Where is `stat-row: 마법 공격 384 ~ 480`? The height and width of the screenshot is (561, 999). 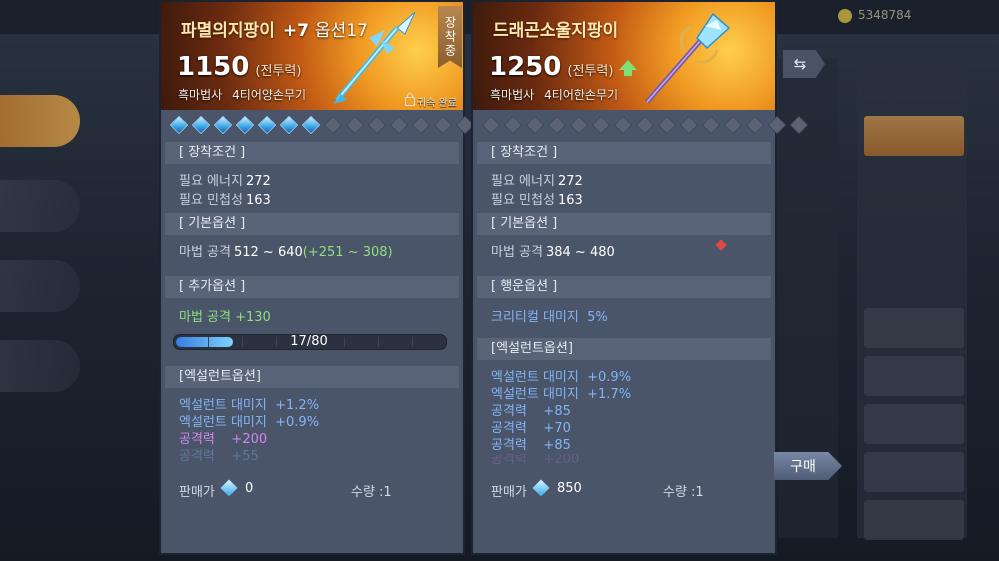 stat-row: 마법 공격 384 ~ 480 is located at coordinates (553, 252).